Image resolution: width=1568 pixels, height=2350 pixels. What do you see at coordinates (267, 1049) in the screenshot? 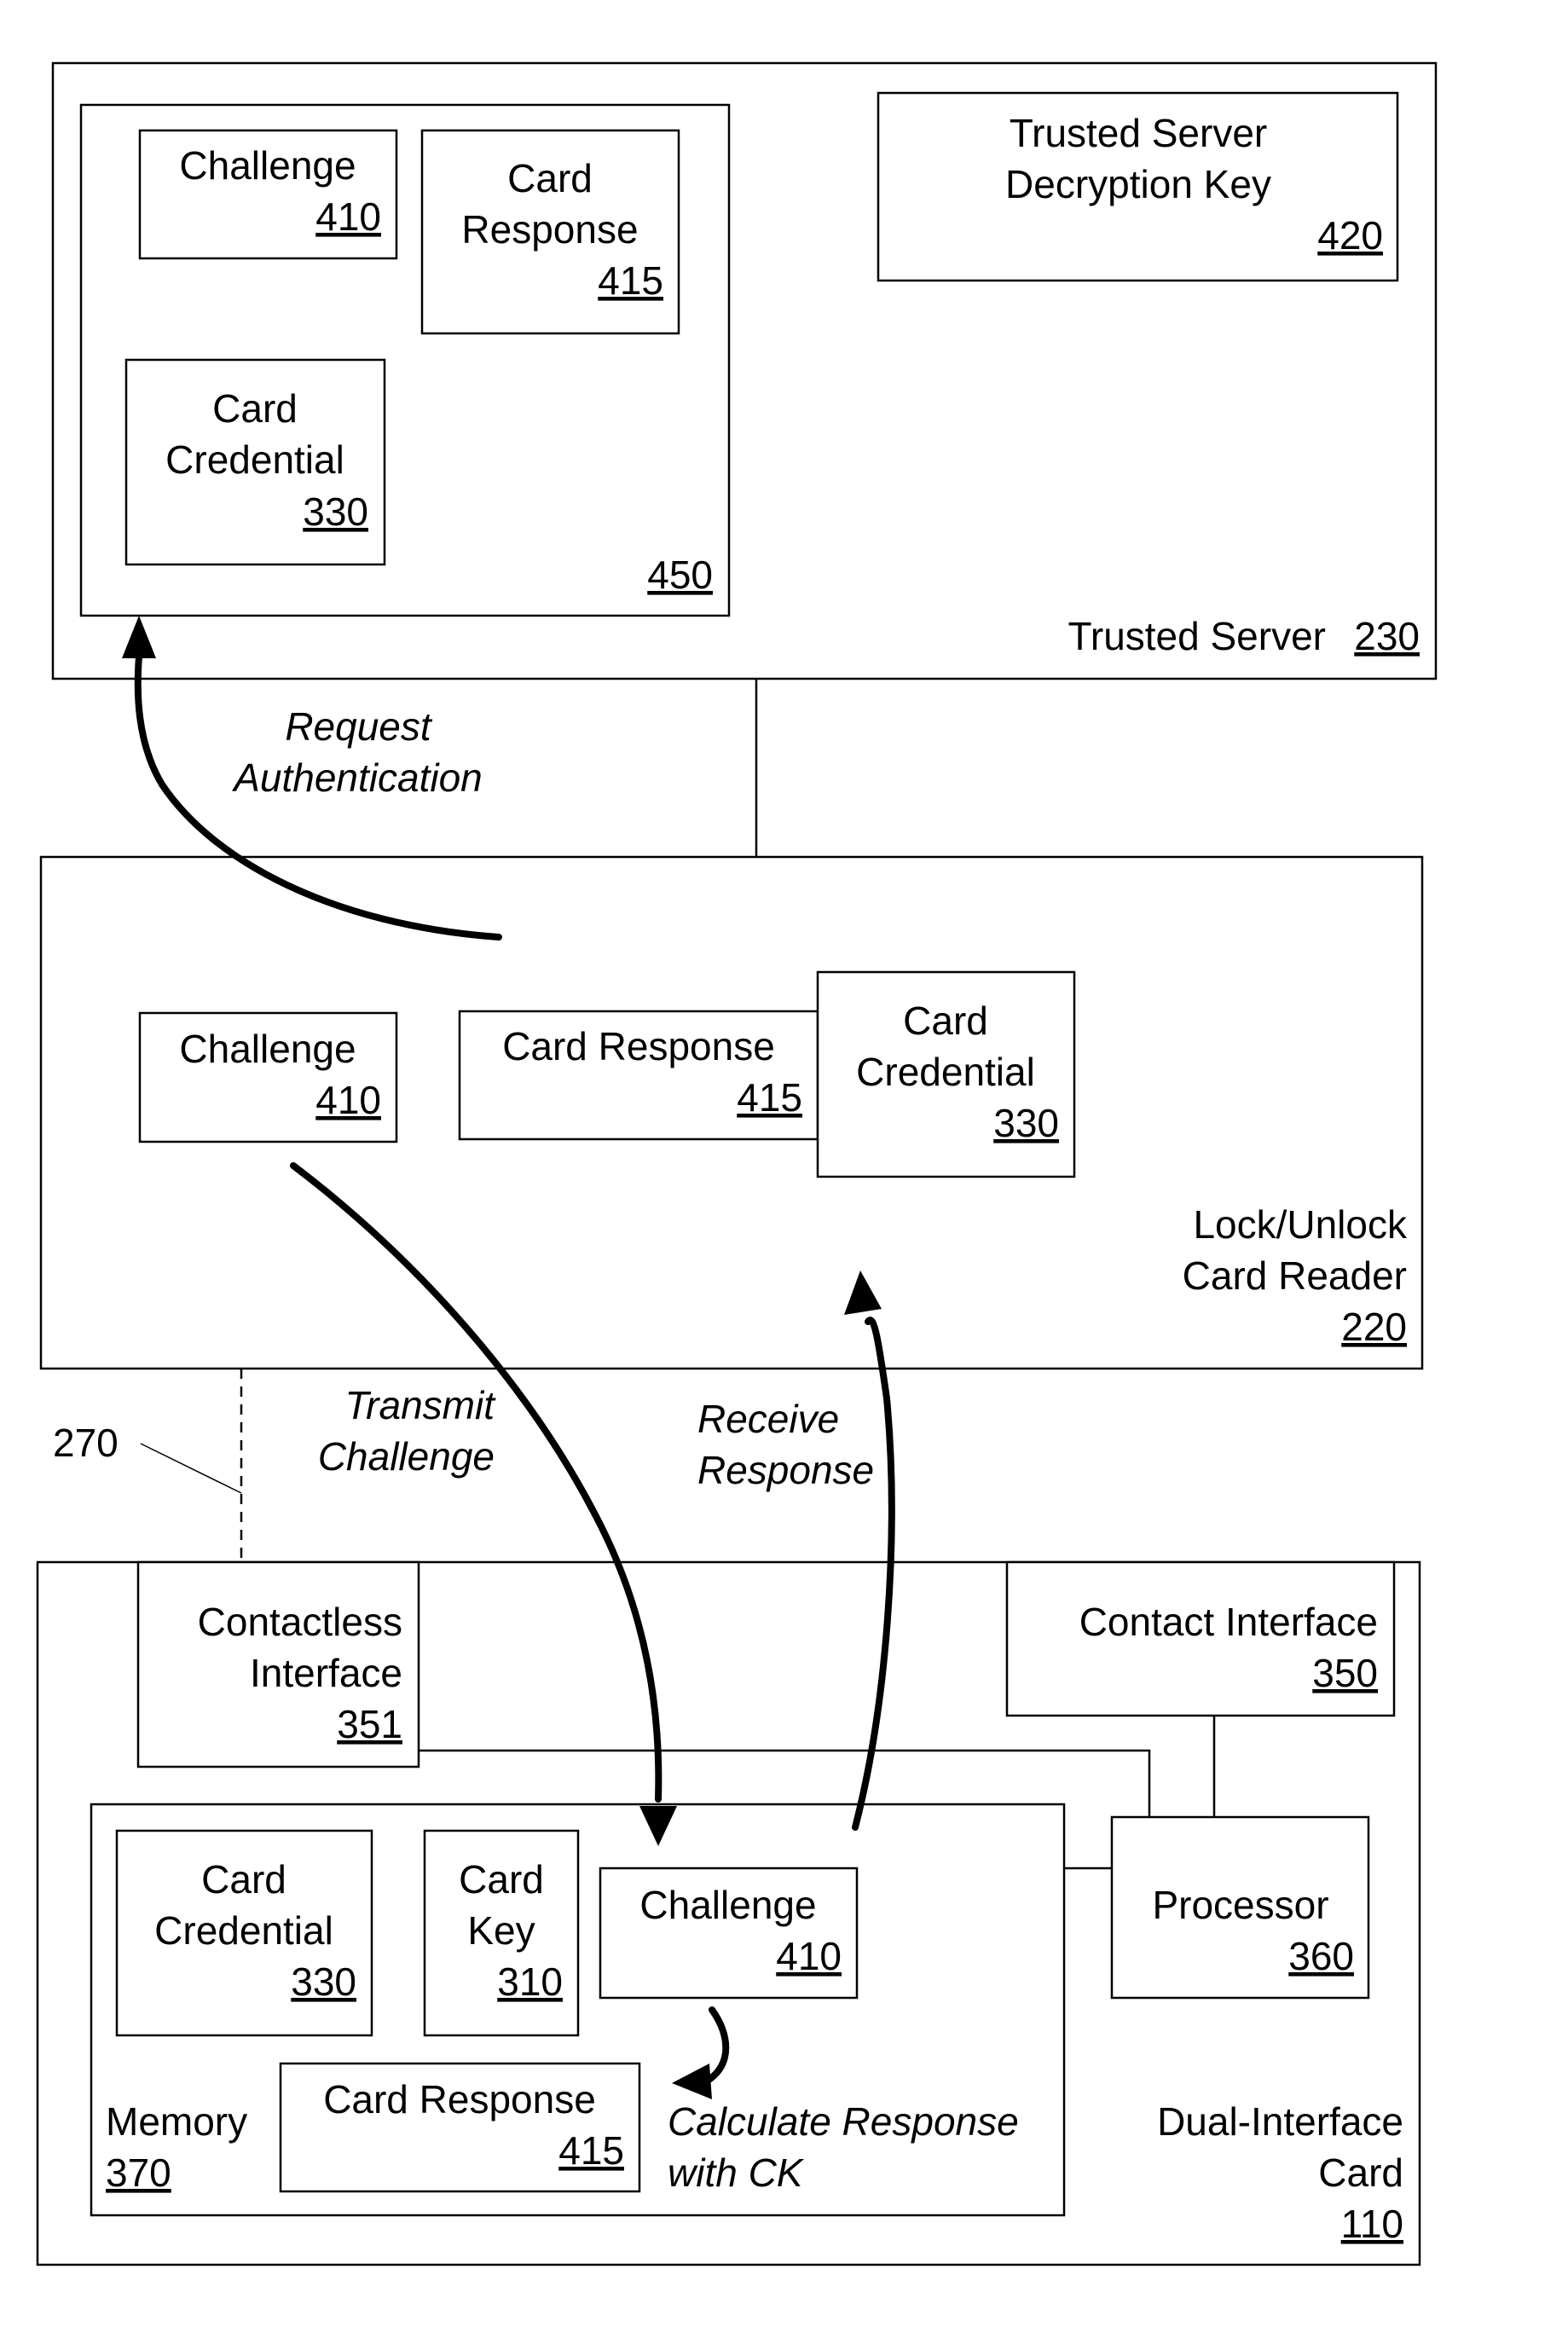
I see `reader-challenge-label: Challenge` at bounding box center [267, 1049].